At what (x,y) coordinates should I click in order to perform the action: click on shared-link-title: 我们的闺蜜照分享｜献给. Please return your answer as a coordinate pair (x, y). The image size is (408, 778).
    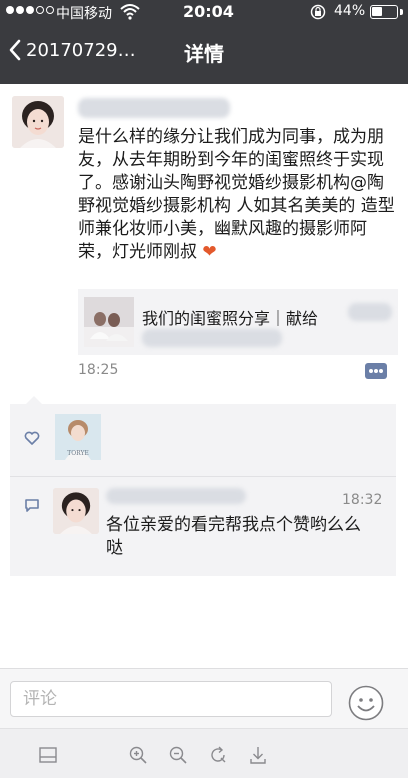
    Looking at the image, I should click on (230, 318).